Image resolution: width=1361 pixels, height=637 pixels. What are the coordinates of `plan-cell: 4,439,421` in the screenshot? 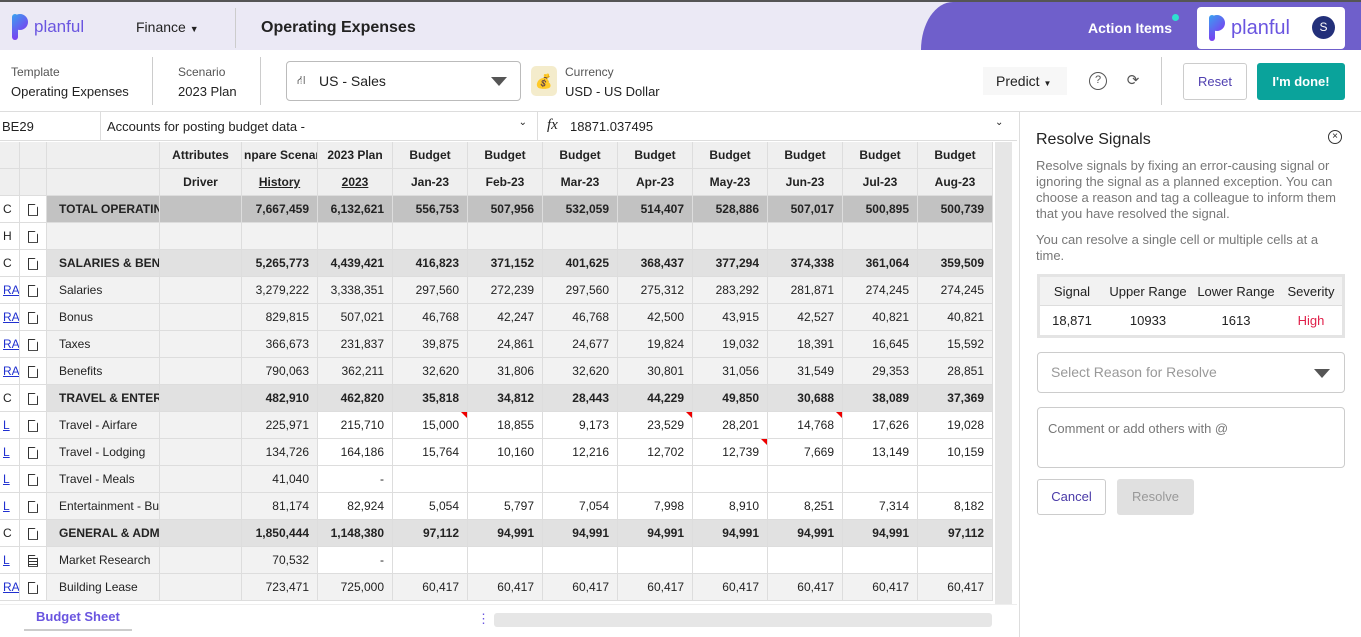 It's located at (355, 263).